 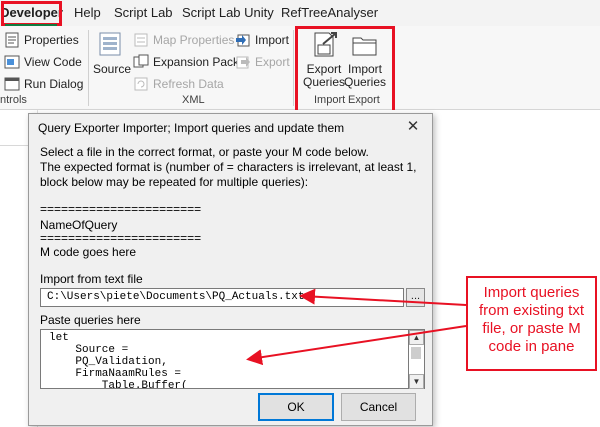 What do you see at coordinates (141, 61) in the screenshot?
I see `expansion-packs-icon` at bounding box center [141, 61].